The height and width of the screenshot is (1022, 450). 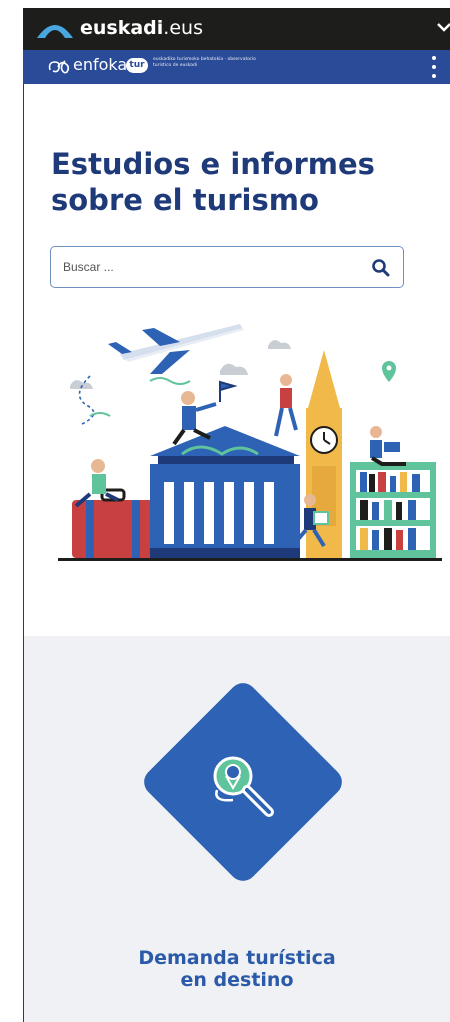 What do you see at coordinates (55, 29) in the screenshot?
I see `euskadi-logo-icon` at bounding box center [55, 29].